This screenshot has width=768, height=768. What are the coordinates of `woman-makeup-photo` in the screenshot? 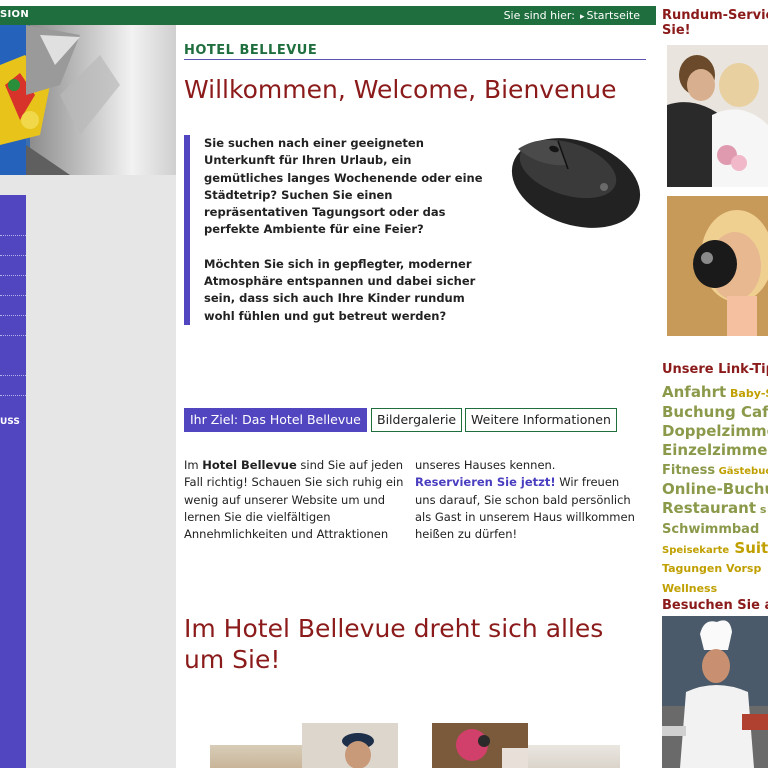 It's located at (717, 266).